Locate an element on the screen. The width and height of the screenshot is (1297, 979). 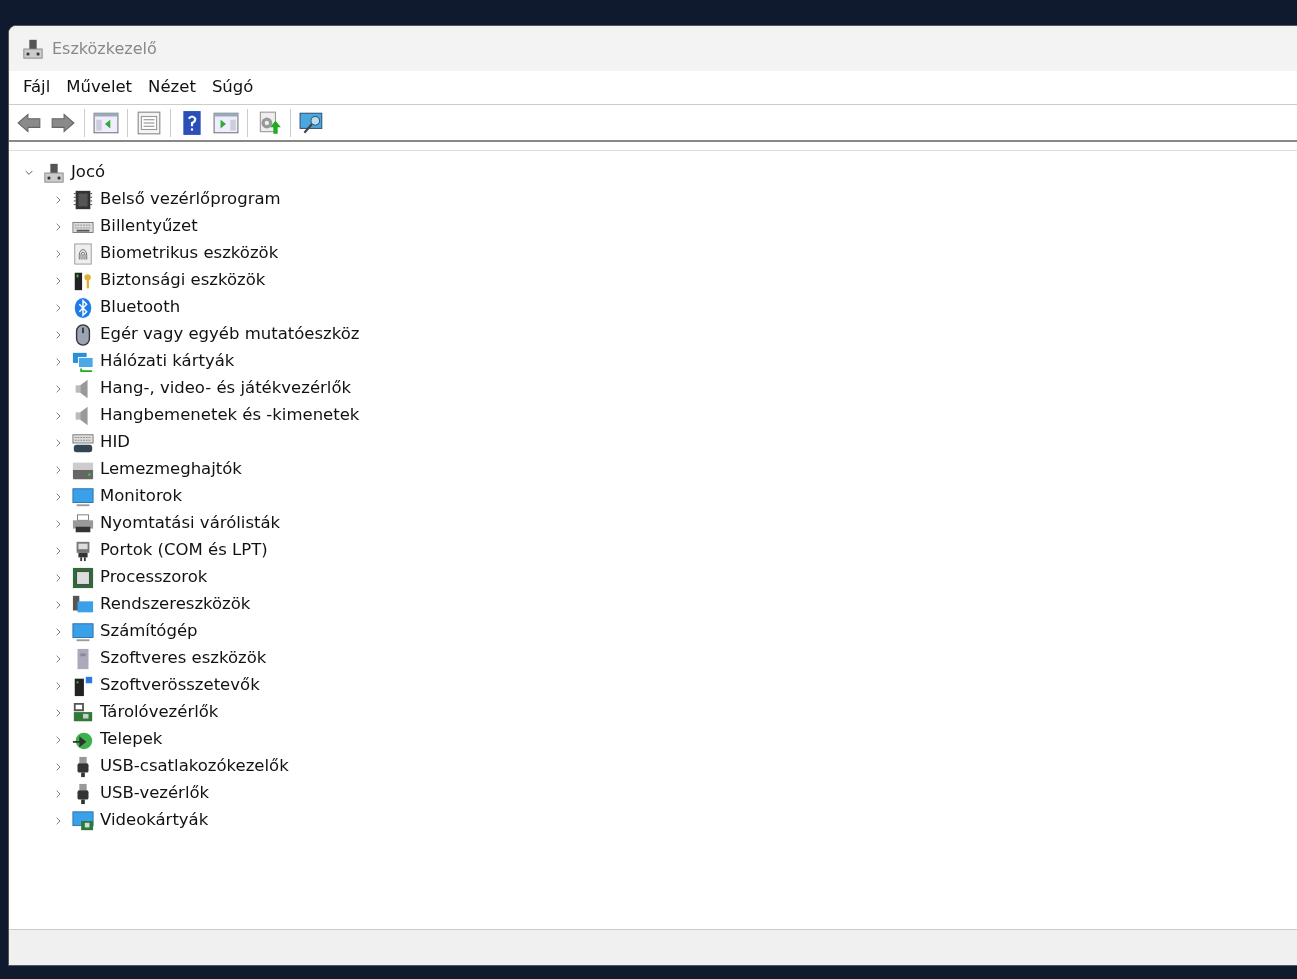
tree-item: Hang-, video- és játékvezérlők is located at coordinates (226, 388).